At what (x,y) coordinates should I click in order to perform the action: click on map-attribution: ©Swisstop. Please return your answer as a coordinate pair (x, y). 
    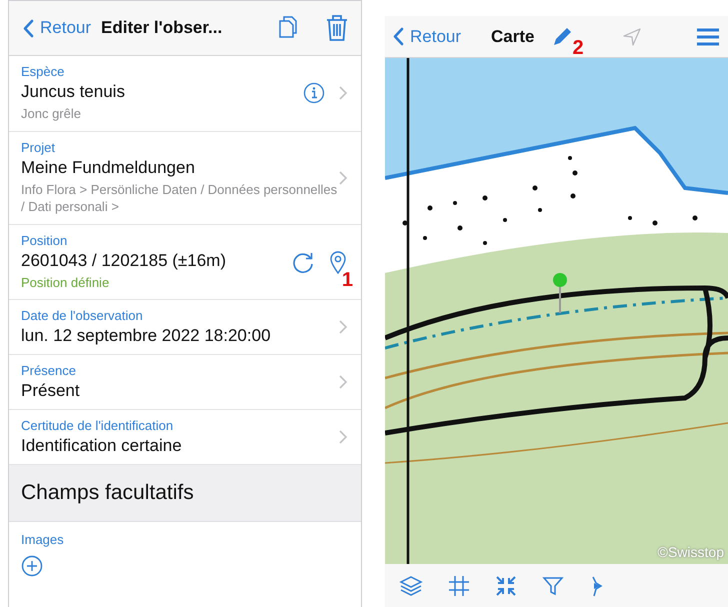
    Looking at the image, I should click on (691, 552).